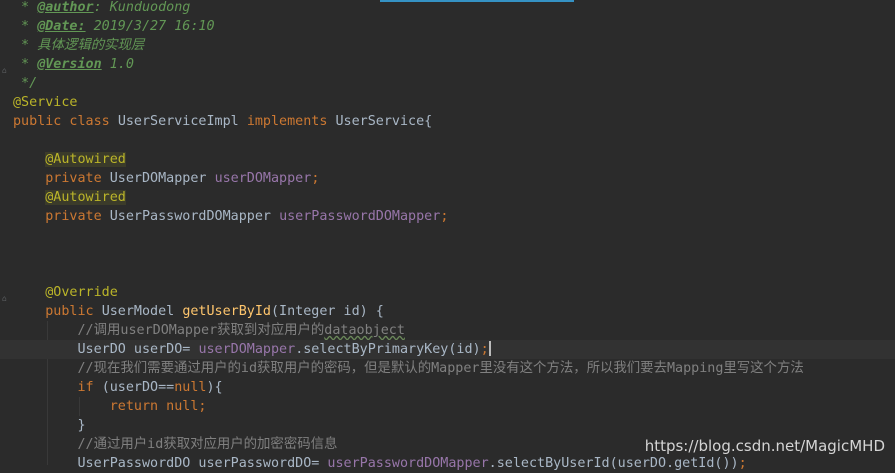 The image size is (895, 473). I want to click on code-token: UserService{, so click(384, 121).